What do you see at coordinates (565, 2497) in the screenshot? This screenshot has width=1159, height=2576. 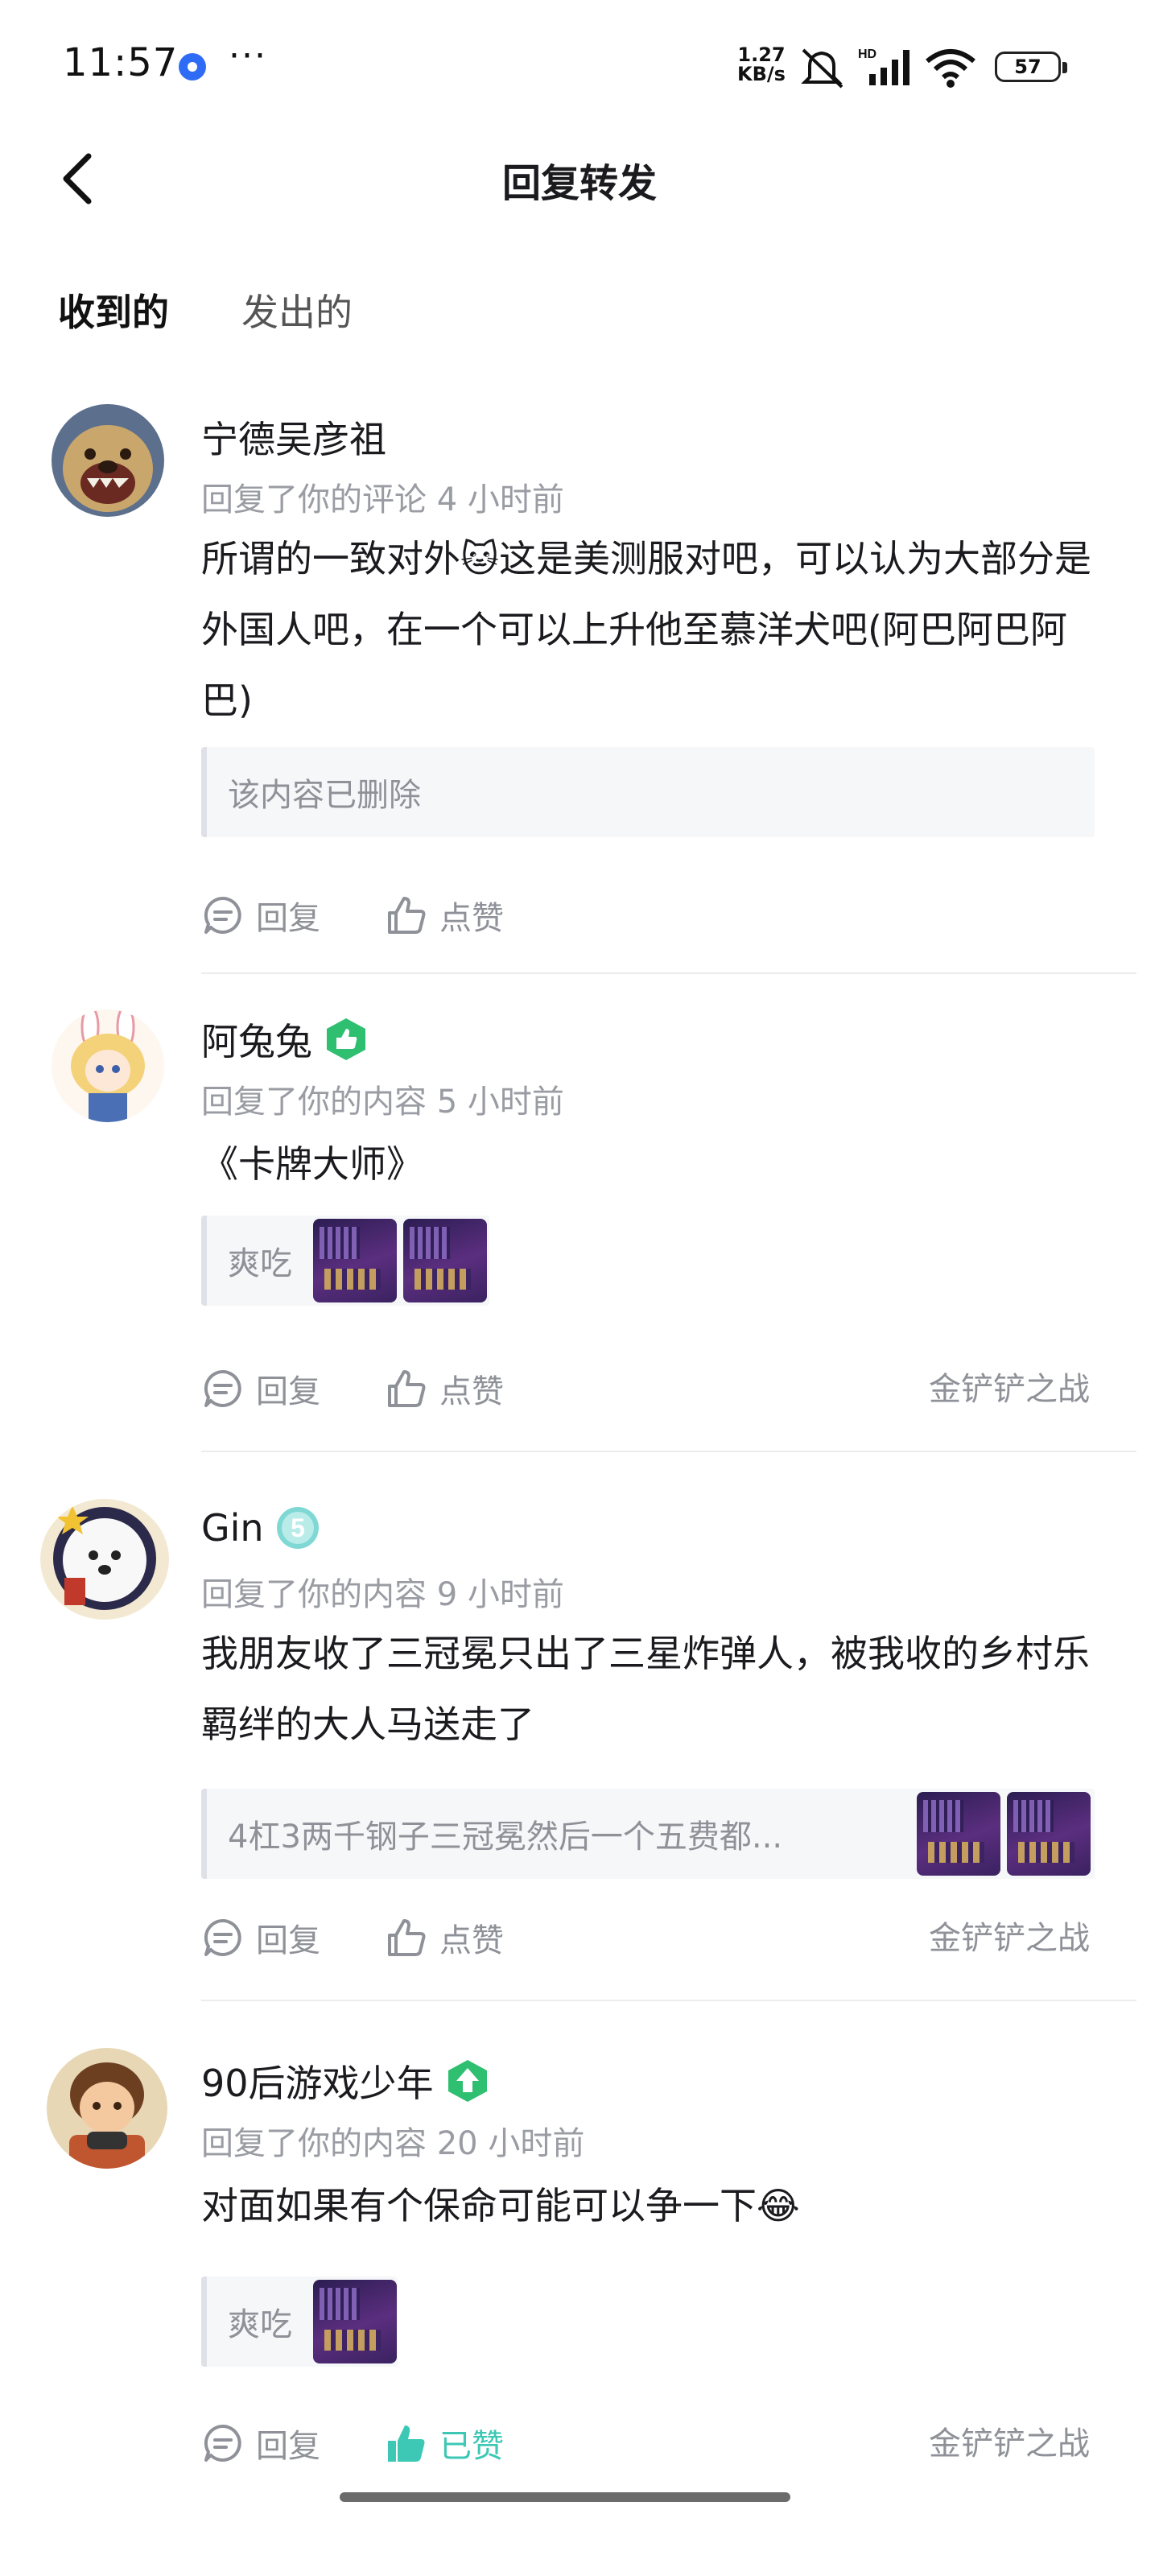 I see `home-indicator` at bounding box center [565, 2497].